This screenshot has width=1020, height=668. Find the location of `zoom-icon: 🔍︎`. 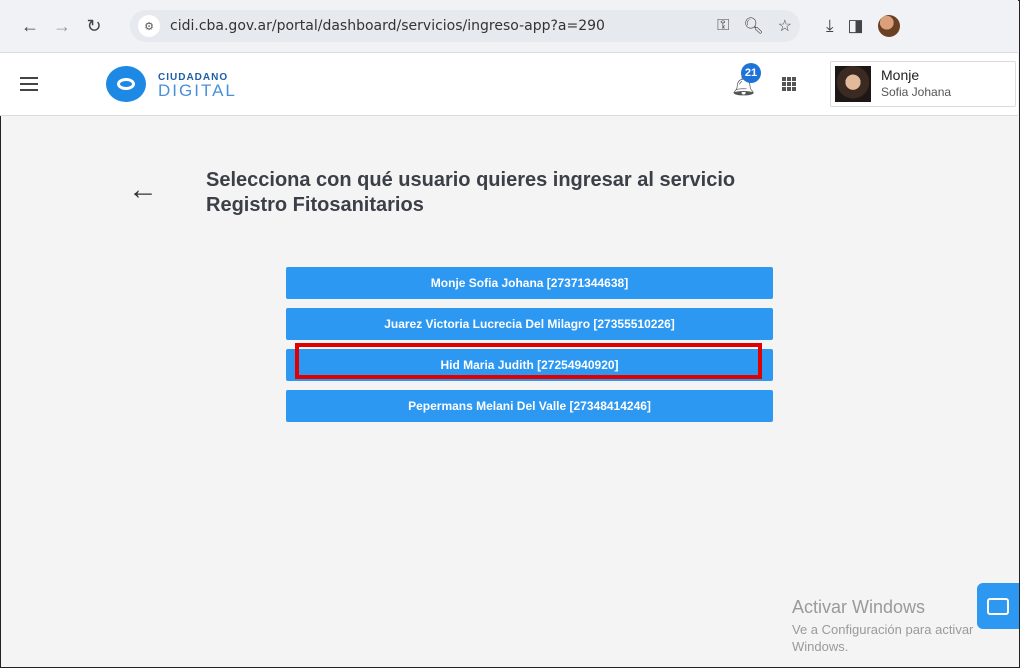

zoom-icon: 🔍︎ is located at coordinates (753, 26).